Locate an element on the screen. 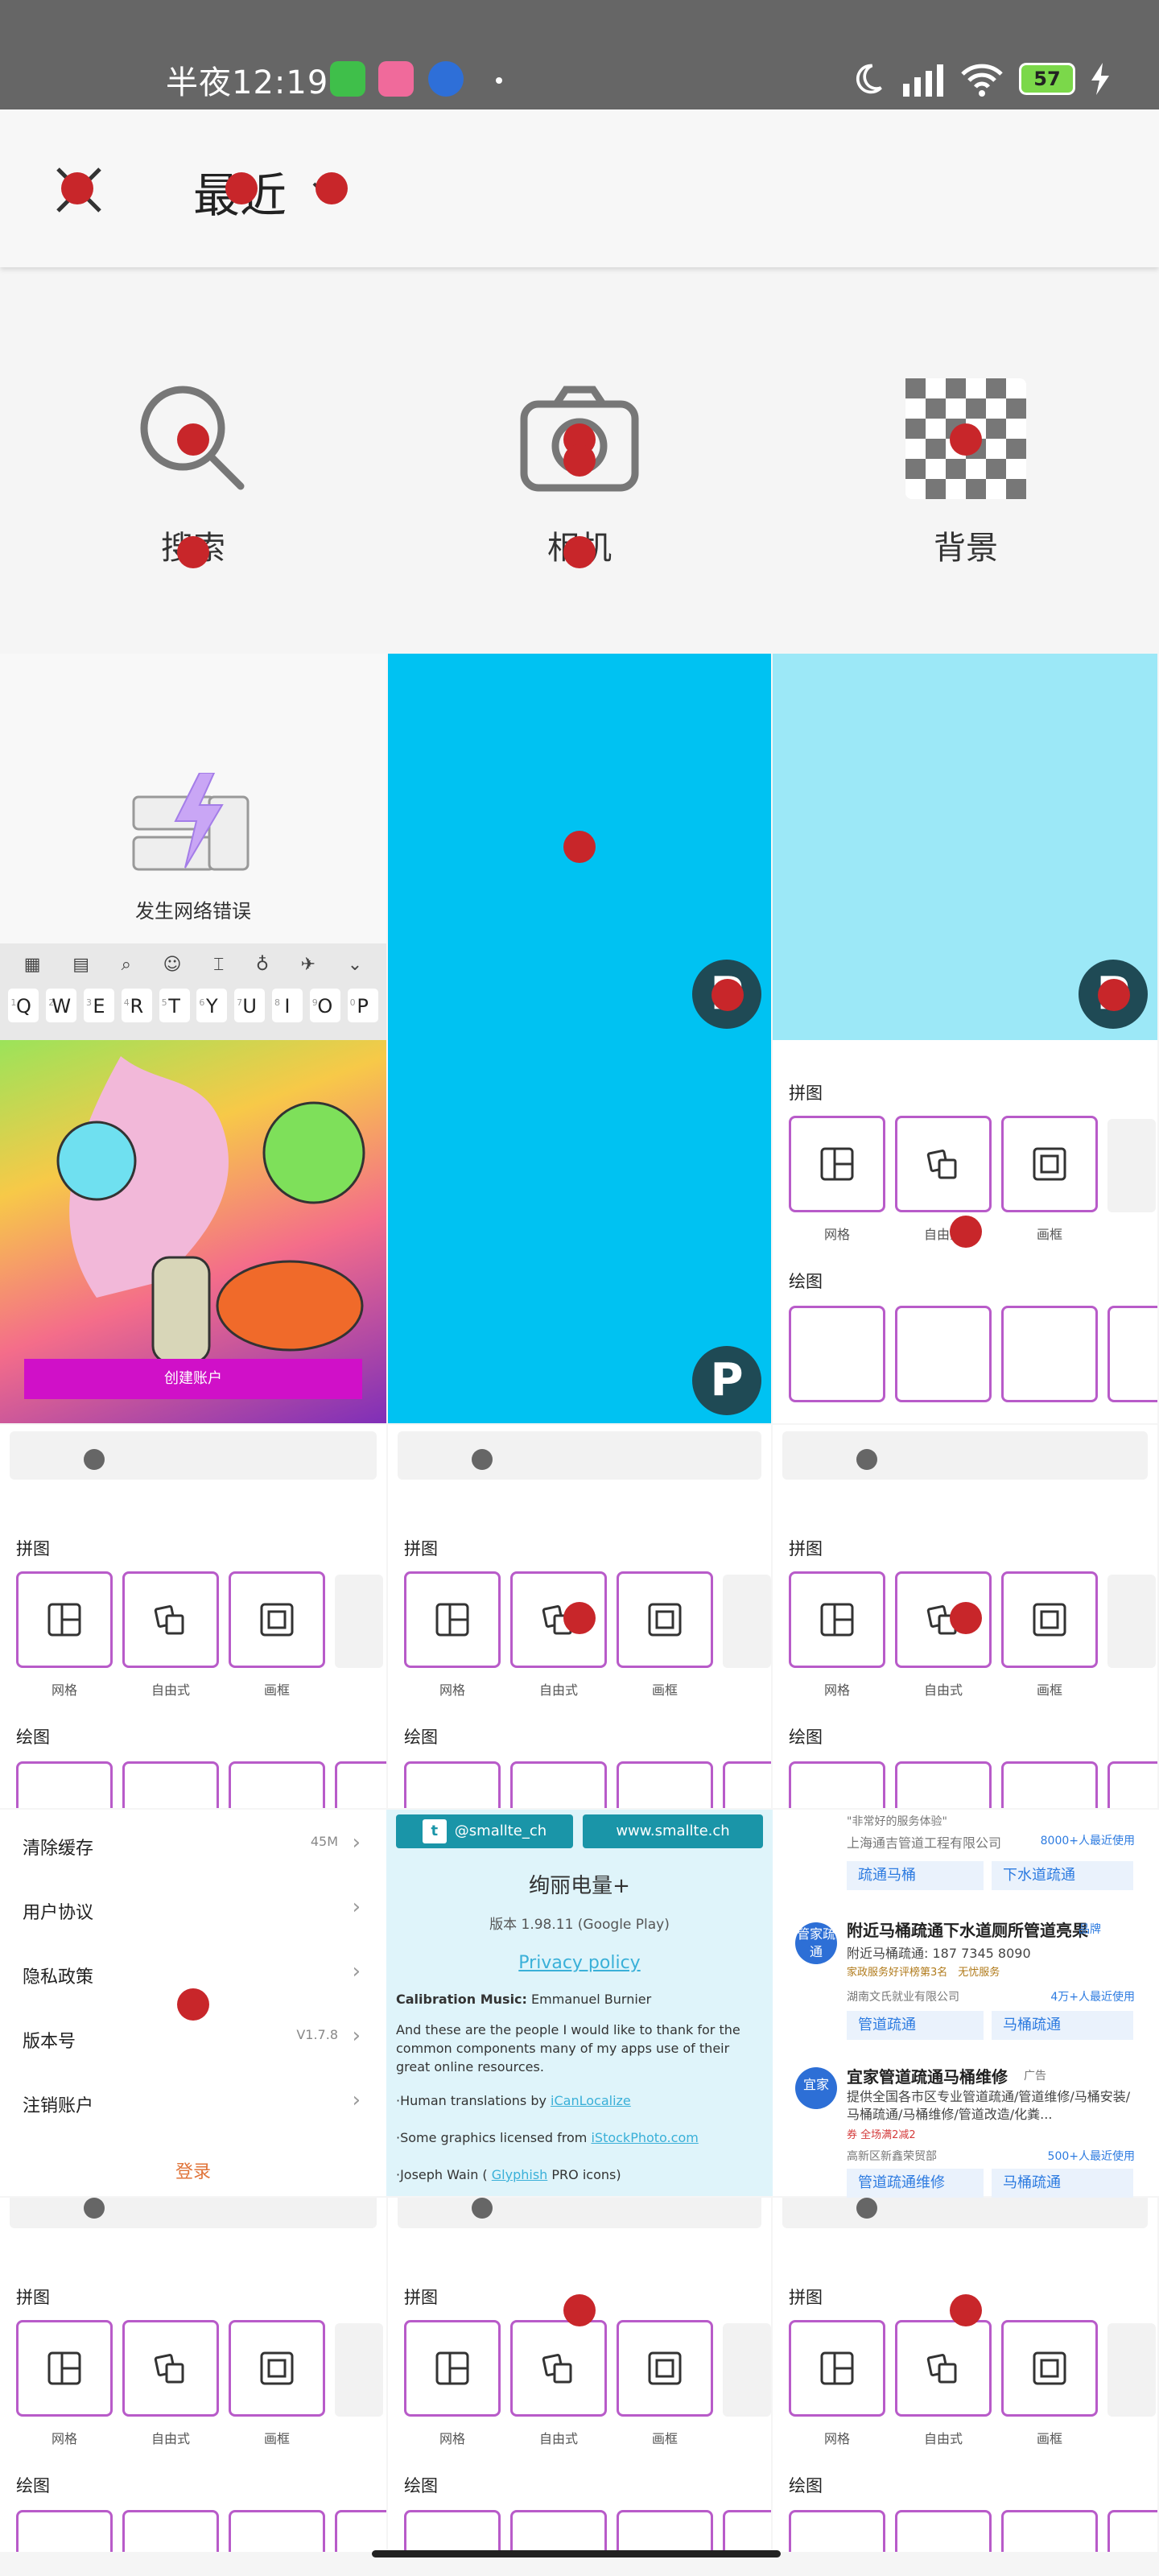 The width and height of the screenshot is (1159, 2576). mini-screenshot-strip is located at coordinates (579, 1455).